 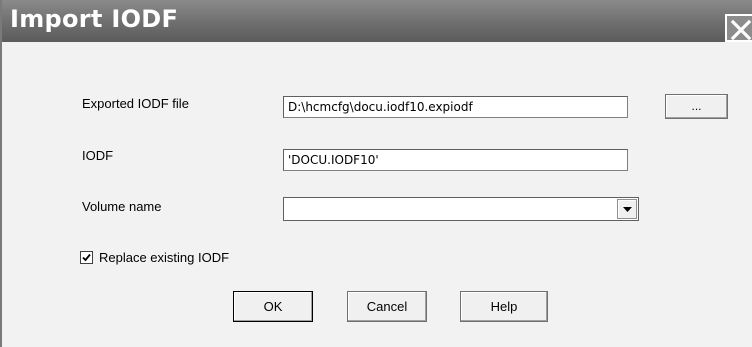 I want to click on exported-file-label: Exported IODF file, so click(x=135, y=103).